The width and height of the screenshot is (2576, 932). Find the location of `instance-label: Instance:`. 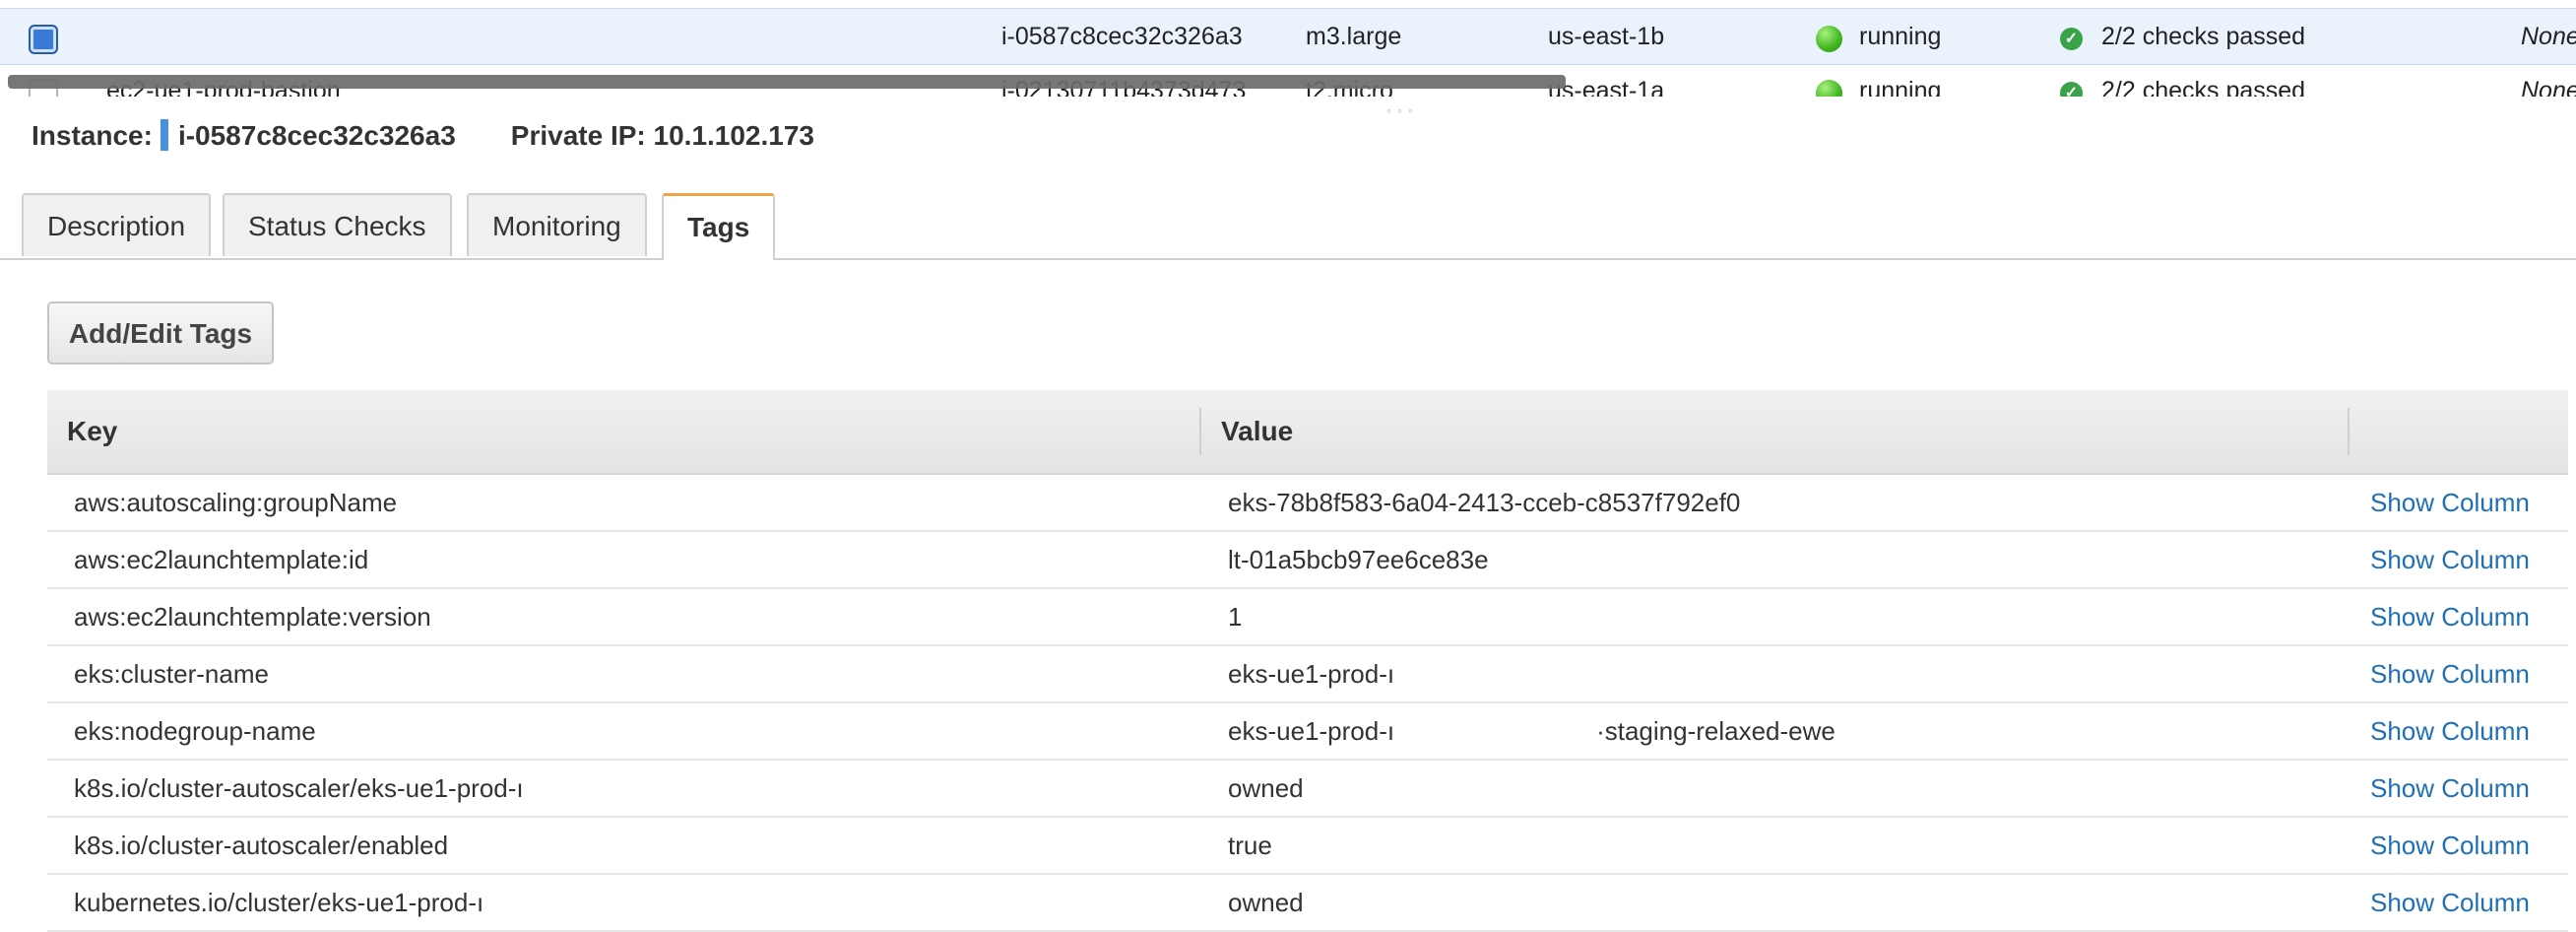

instance-label: Instance: is located at coordinates (92, 135).